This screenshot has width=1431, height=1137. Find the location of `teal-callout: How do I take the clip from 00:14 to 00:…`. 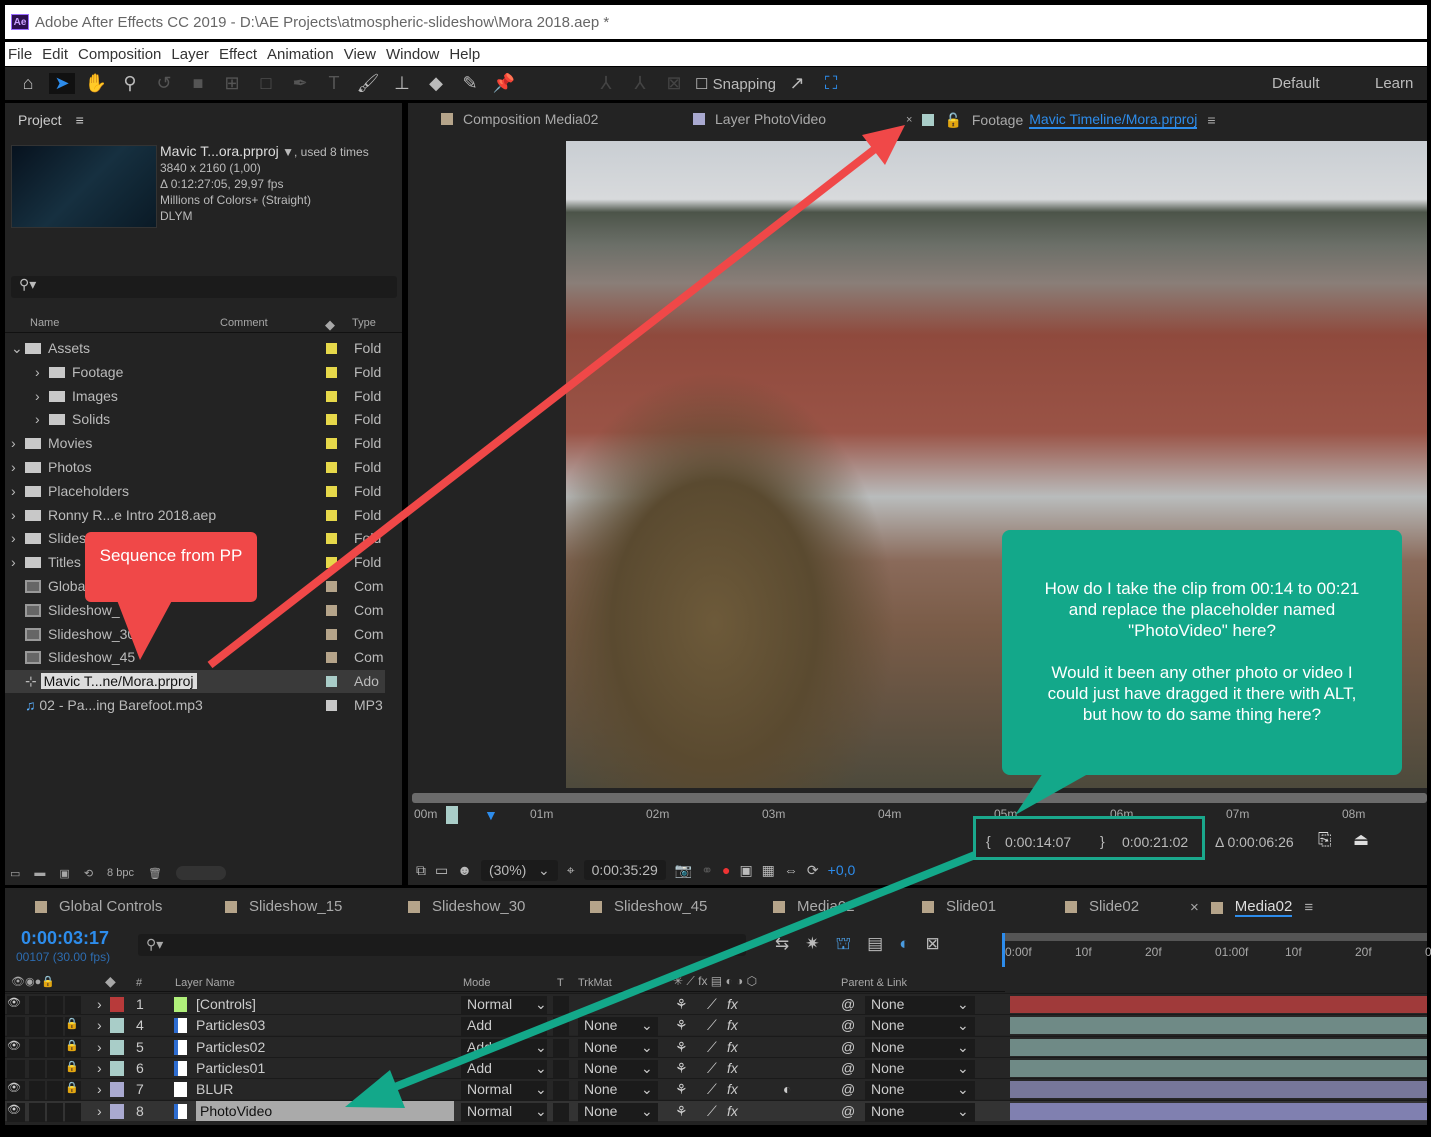

teal-callout: How do I take the clip from 00:14 to 00:… is located at coordinates (1202, 652).